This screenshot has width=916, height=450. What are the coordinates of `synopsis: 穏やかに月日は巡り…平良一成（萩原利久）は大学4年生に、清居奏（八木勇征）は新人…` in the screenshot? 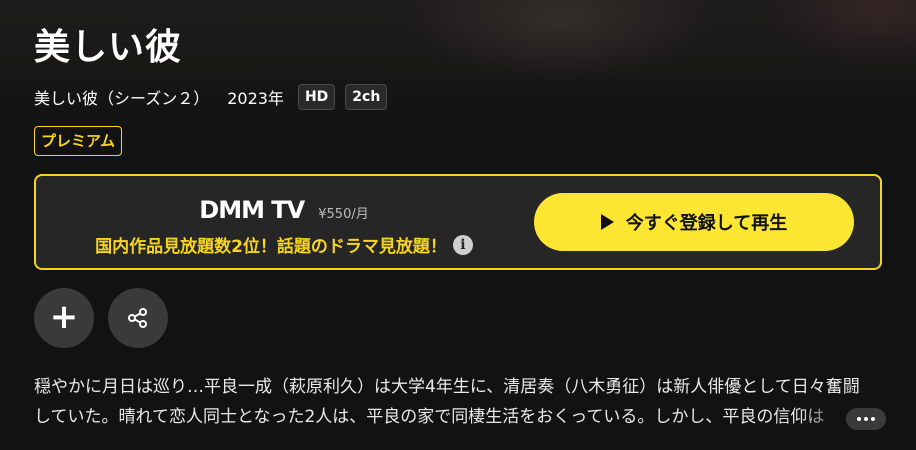 It's located at (458, 402).